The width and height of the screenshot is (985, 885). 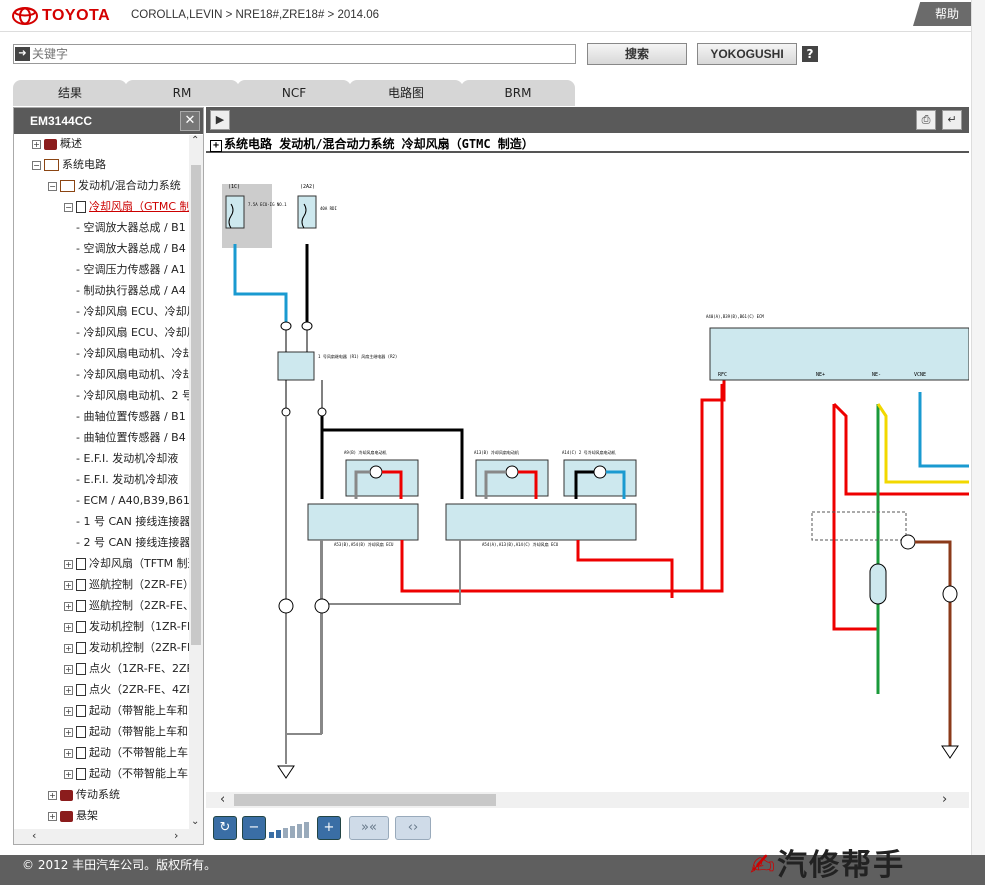 What do you see at coordinates (131, 270) in the screenshot?
I see `tree-item: - 空调压力传感器 / A1` at bounding box center [131, 270].